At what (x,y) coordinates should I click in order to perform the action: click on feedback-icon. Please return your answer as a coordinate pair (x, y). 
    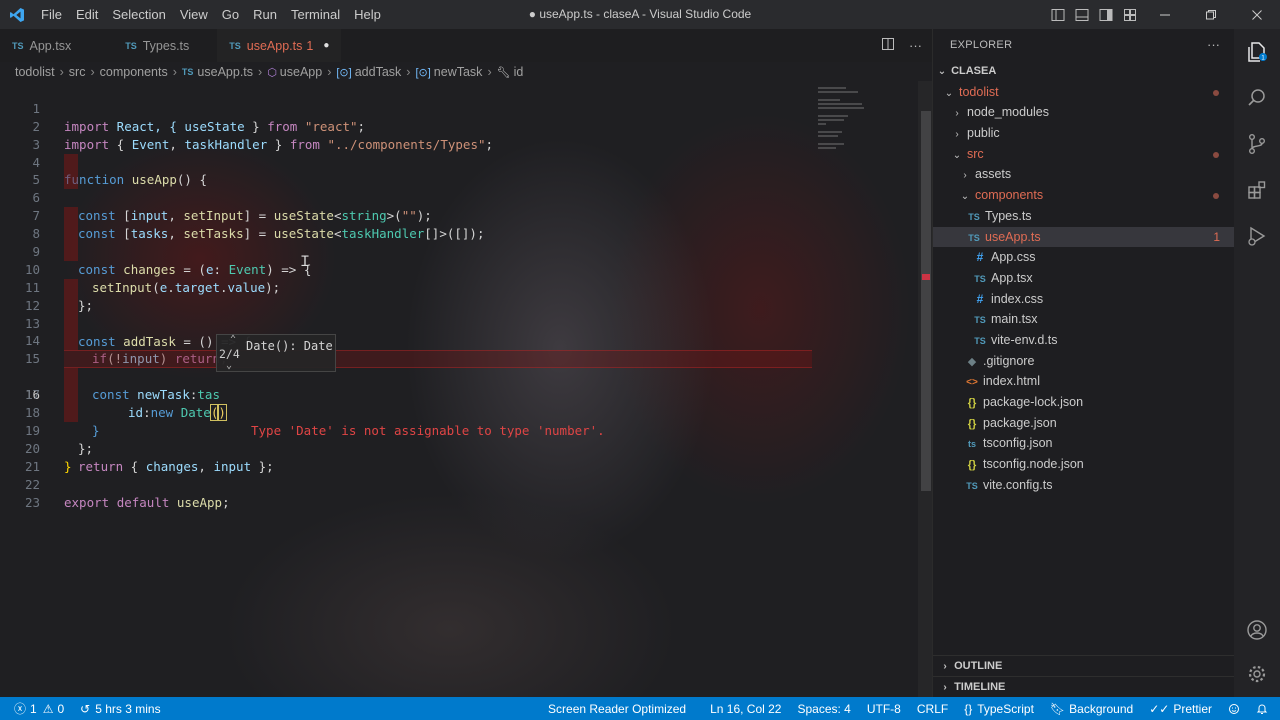
    Looking at the image, I should click on (1234, 708).